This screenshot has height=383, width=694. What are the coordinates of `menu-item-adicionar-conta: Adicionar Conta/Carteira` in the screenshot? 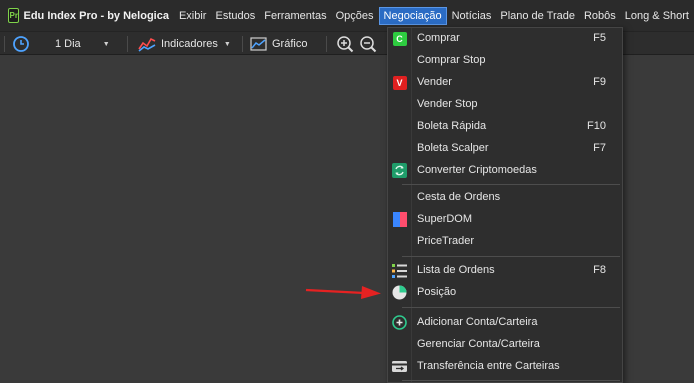 It's located at (505, 323).